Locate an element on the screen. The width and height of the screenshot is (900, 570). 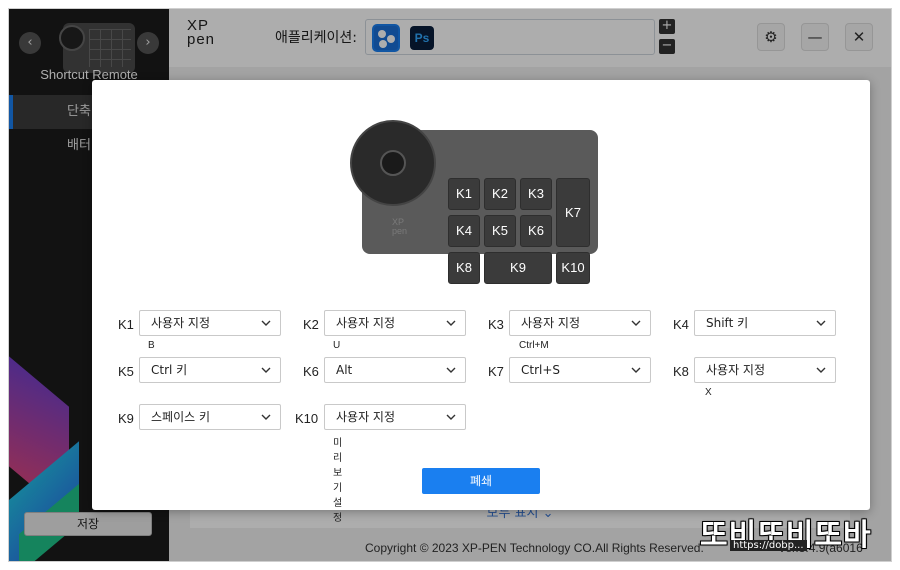
key-k9: K9 is located at coordinates (518, 268).